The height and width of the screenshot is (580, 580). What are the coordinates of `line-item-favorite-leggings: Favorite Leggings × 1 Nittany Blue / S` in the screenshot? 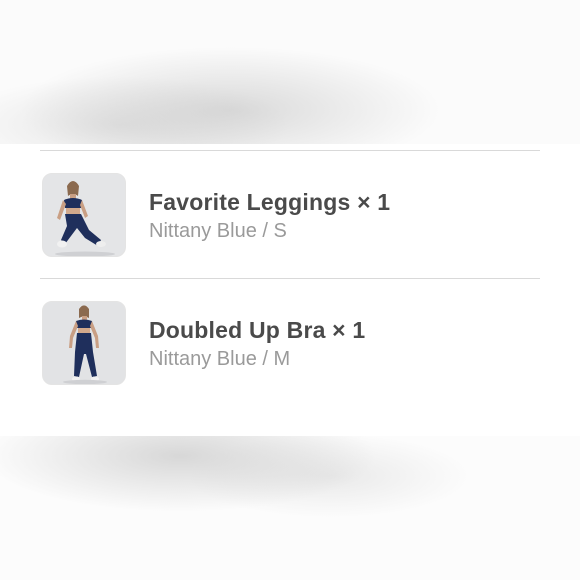 It's located at (291, 215).